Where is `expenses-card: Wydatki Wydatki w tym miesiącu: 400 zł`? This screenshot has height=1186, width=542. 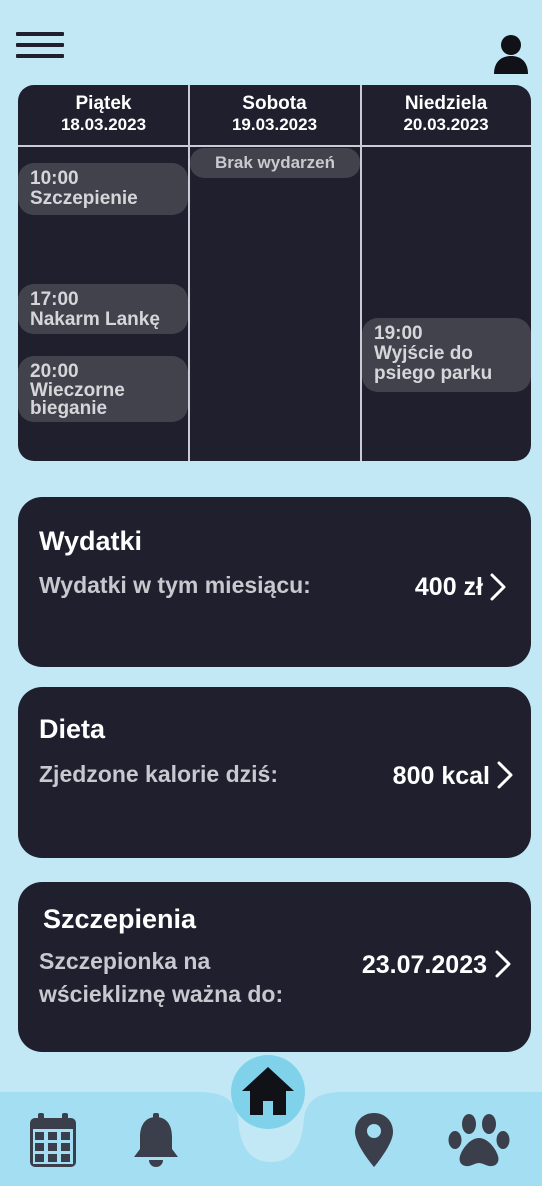 expenses-card: Wydatki Wydatki w tym miesiącu: 400 zł is located at coordinates (274, 582).